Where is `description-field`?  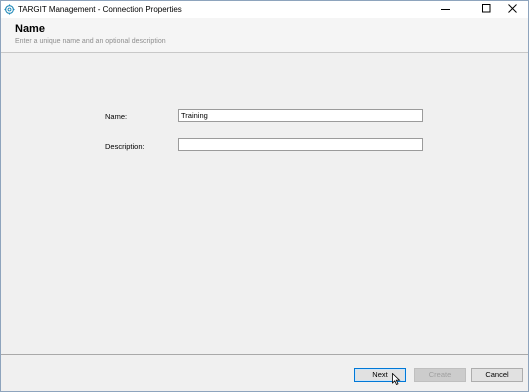 description-field is located at coordinates (300, 144).